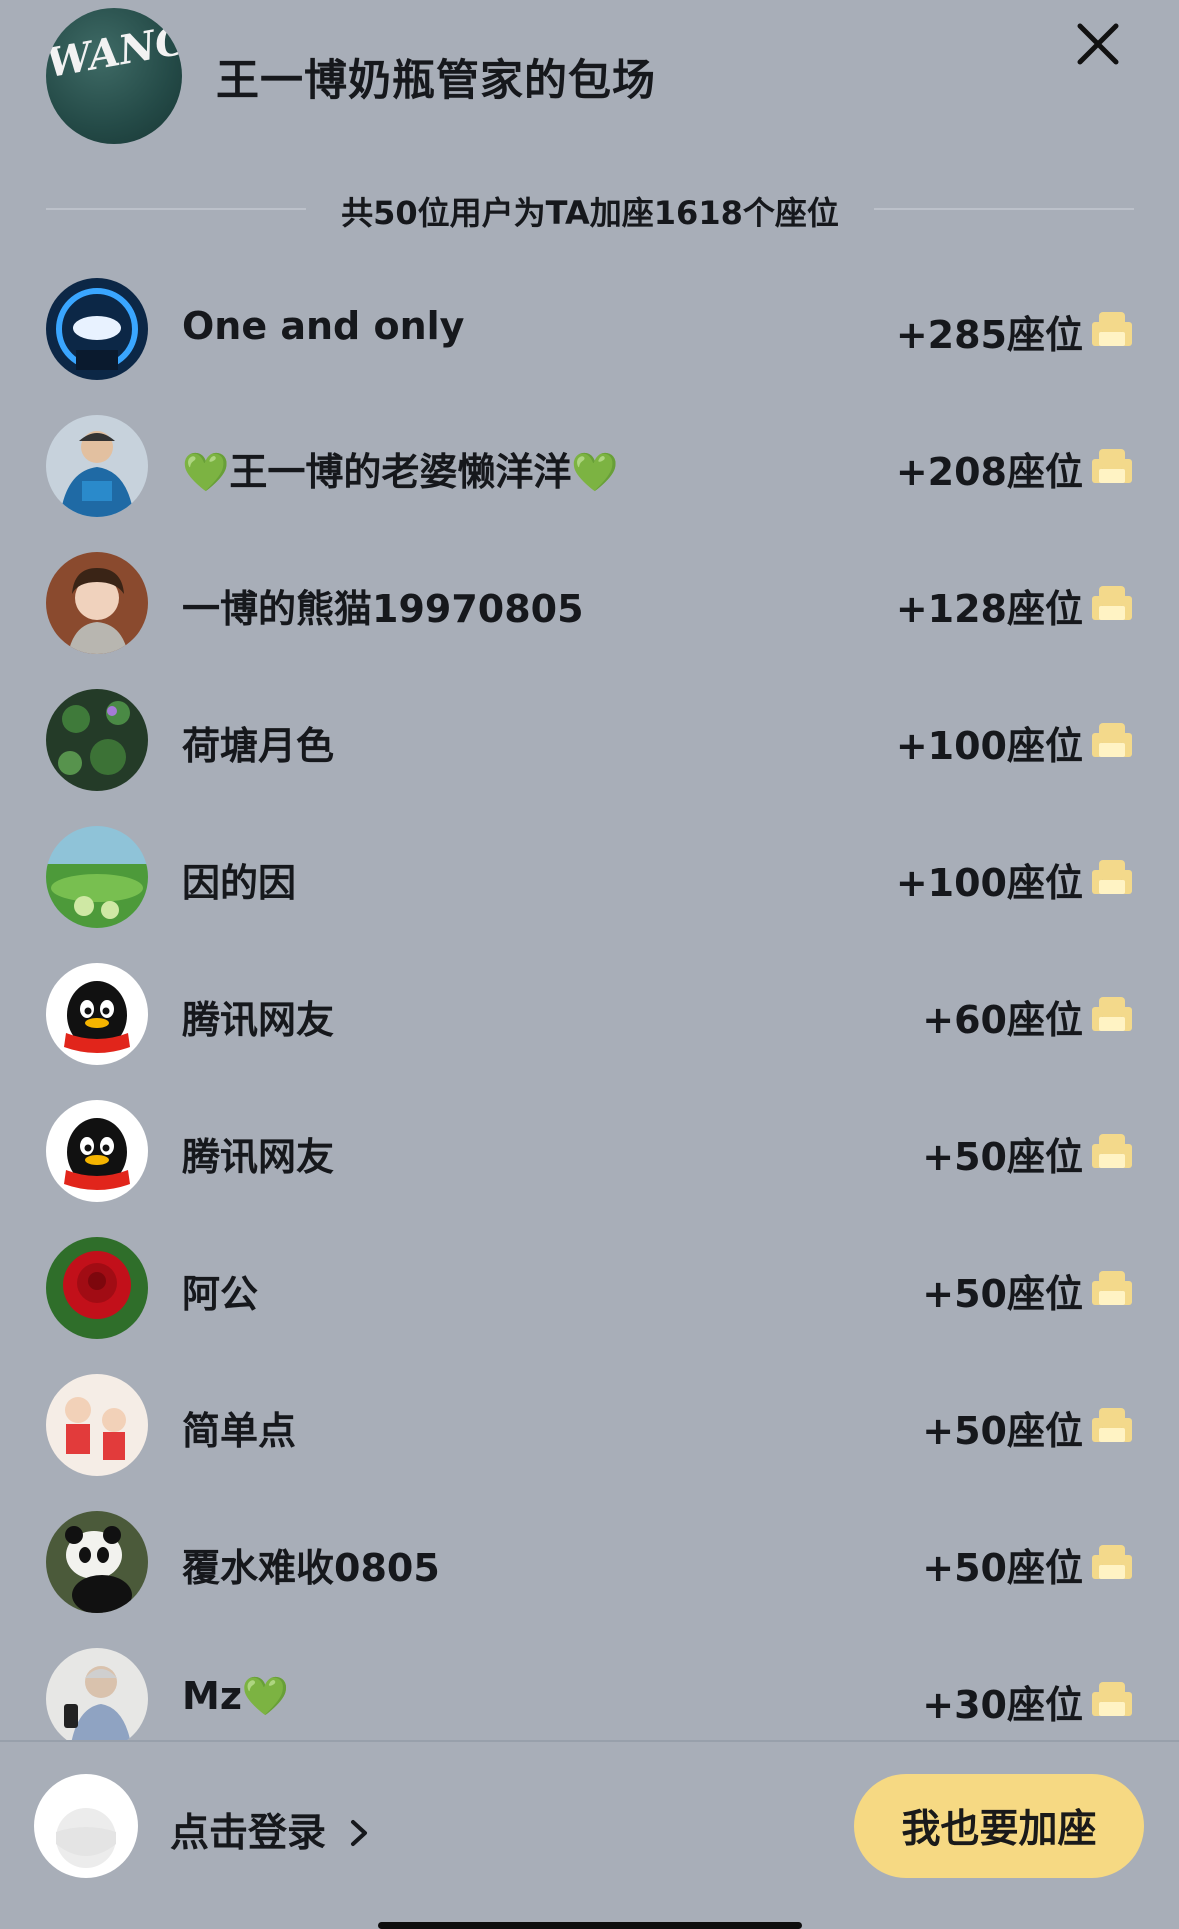 The image size is (1179, 1929). Describe the element at coordinates (323, 326) in the screenshot. I see `supporter-name: One and only` at that location.